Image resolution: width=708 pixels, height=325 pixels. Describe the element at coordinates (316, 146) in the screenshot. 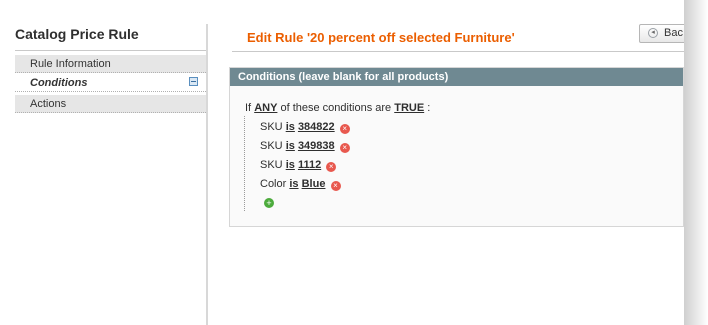

I see `condition-value: 349838` at that location.